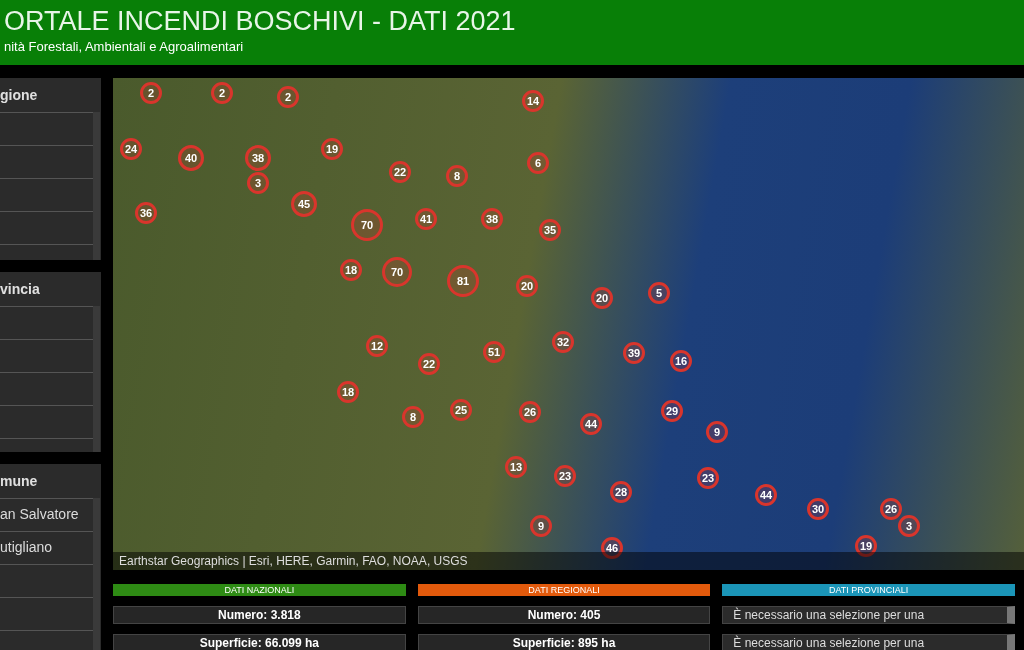 The height and width of the screenshot is (650, 1024). What do you see at coordinates (19, 95) in the screenshot?
I see `filter-title: gione` at bounding box center [19, 95].